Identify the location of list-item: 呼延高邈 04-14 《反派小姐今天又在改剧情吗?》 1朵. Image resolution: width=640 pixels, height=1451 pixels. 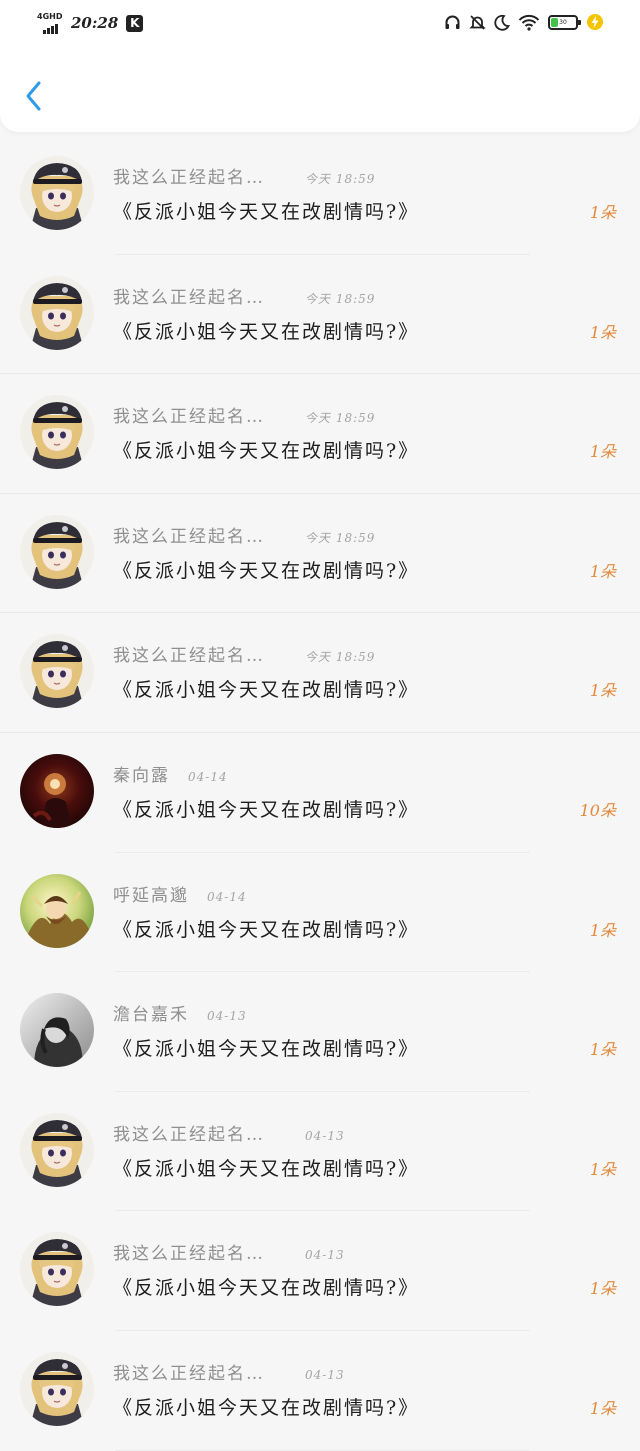
(320, 913).